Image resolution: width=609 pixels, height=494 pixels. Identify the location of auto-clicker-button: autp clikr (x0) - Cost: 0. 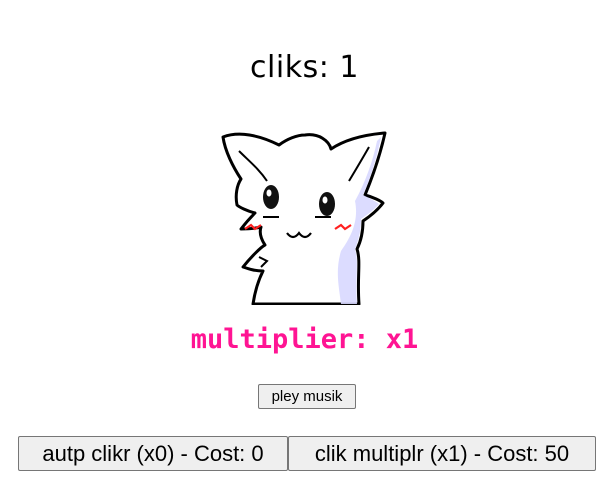
(153, 453).